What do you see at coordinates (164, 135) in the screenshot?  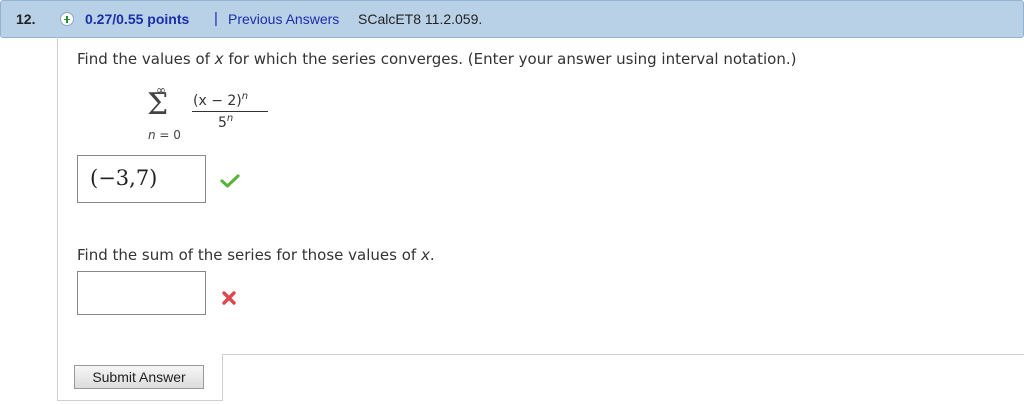 I see `series-lower-limit: n = 0` at bounding box center [164, 135].